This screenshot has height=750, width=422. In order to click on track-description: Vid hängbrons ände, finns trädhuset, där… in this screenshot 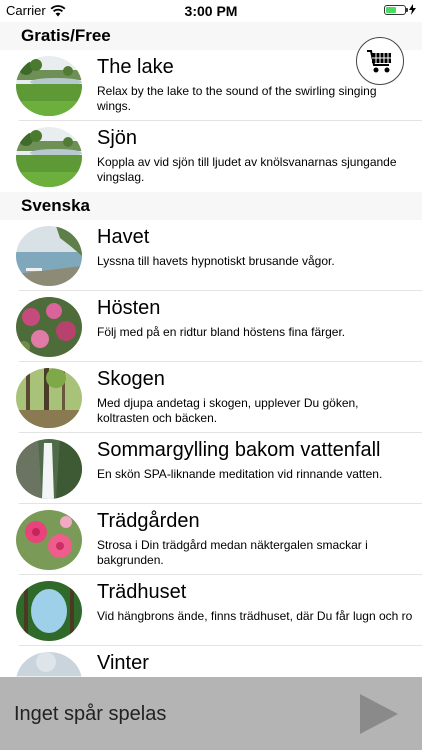, I will do `click(255, 616)`.